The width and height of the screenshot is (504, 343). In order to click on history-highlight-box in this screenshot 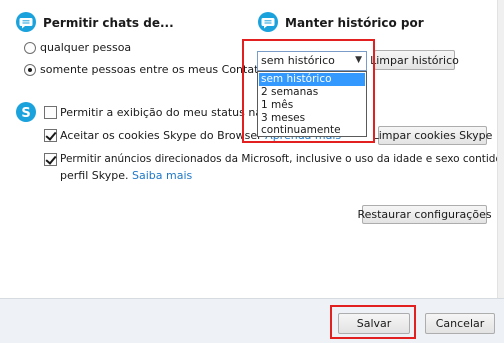, I will do `click(308, 91)`.